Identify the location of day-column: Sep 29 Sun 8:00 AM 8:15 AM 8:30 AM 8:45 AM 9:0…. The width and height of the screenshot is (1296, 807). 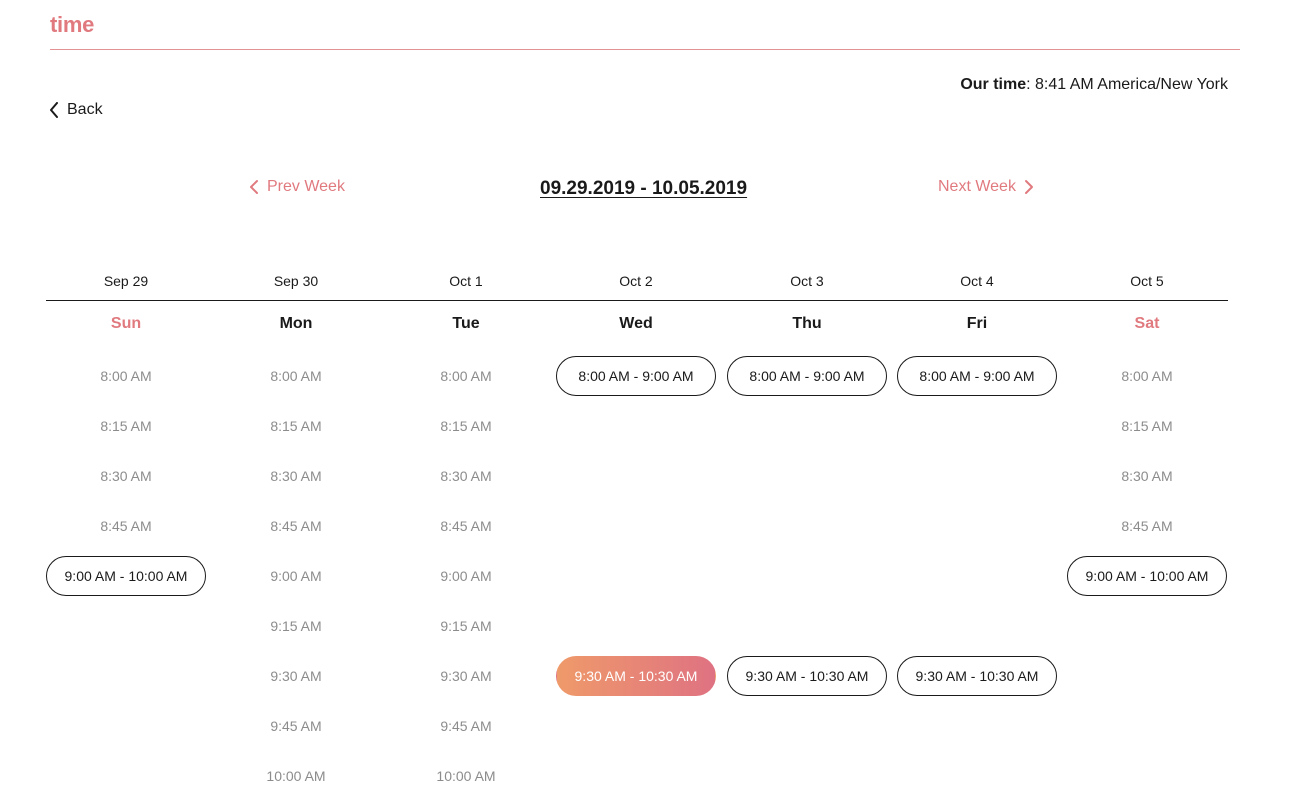
(126, 438).